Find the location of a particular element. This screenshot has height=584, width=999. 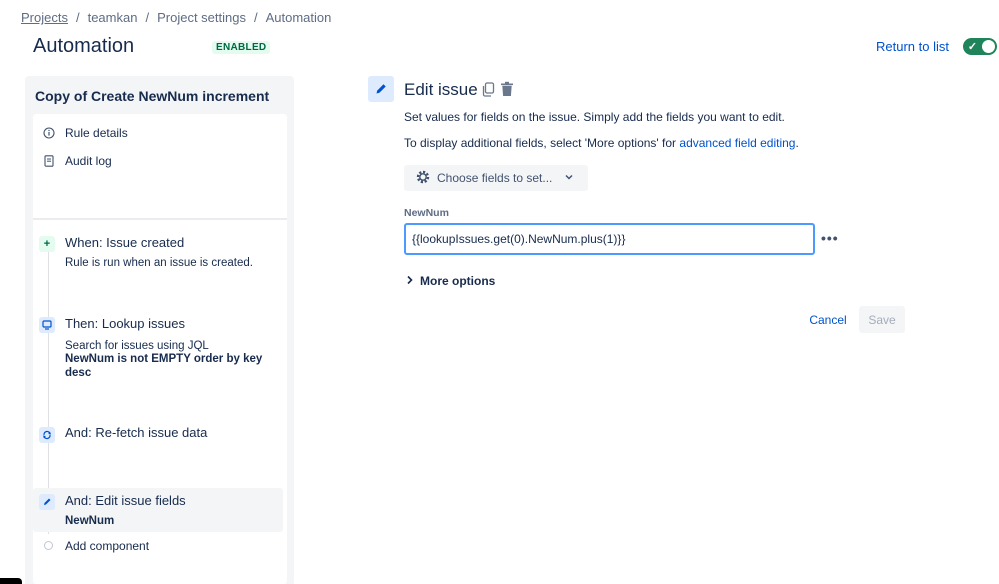

advanced-field-editing-link: advanced field editing is located at coordinates (737, 143).